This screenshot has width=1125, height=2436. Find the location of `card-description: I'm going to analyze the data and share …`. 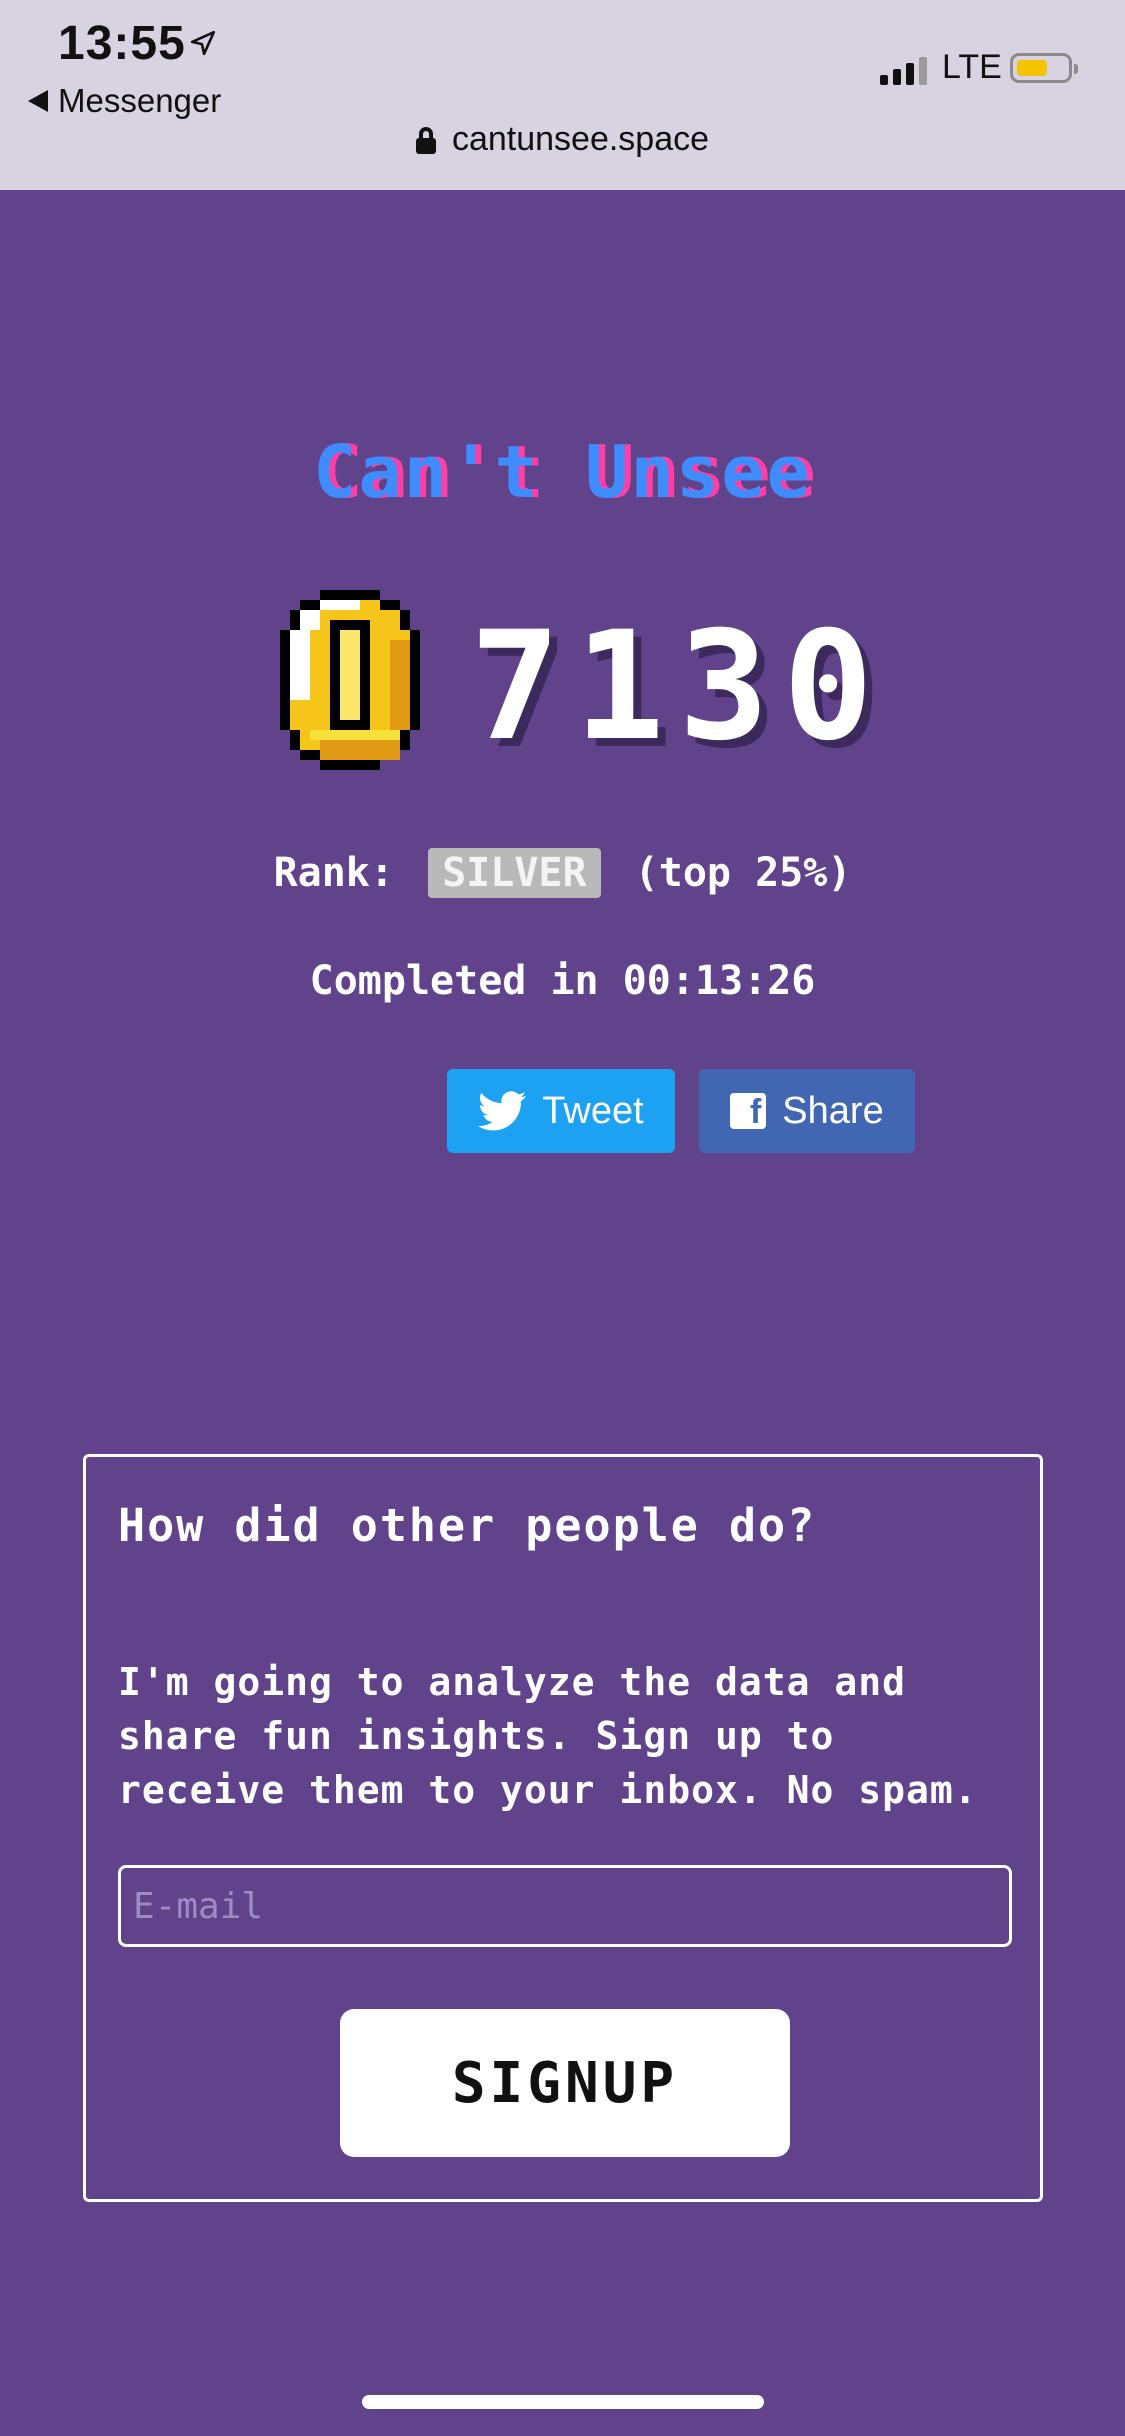

card-description: I'm going to analyze the data and share … is located at coordinates (548, 1736).